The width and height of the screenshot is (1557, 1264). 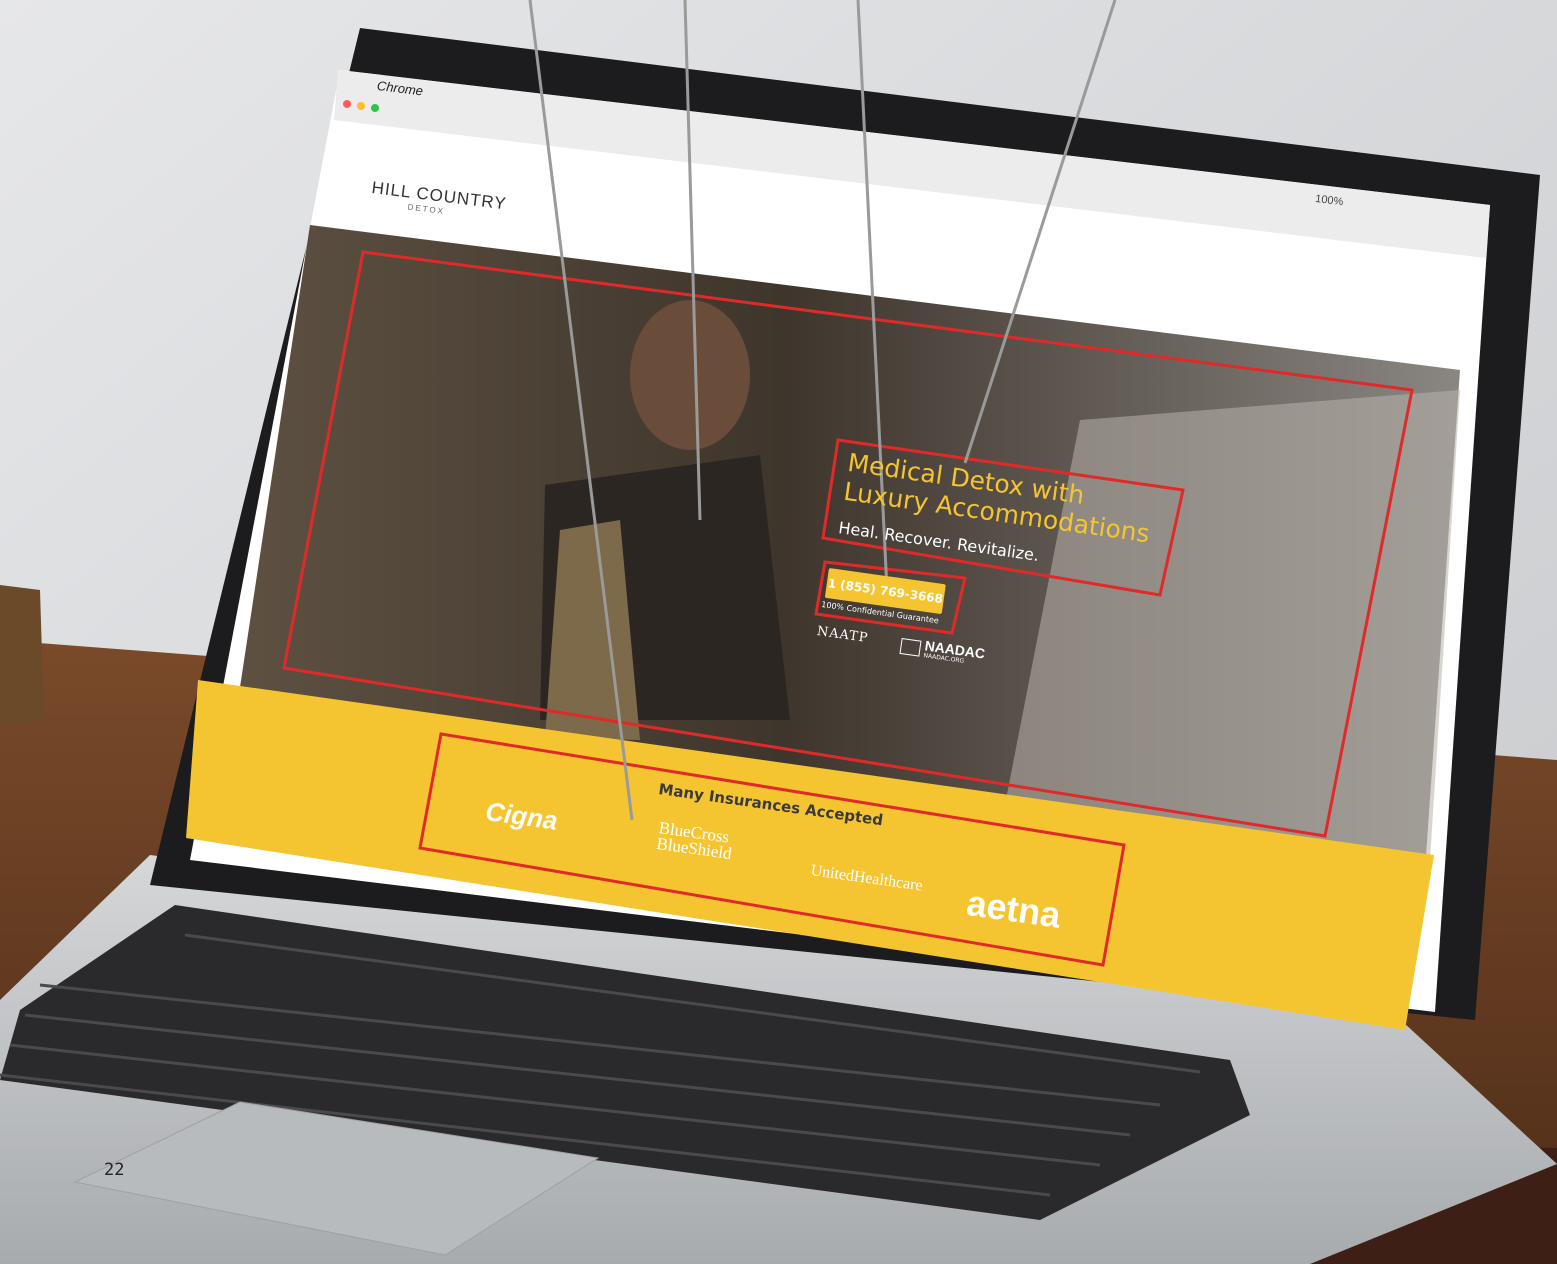 What do you see at coordinates (22, 655) in the screenshot?
I see `book` at bounding box center [22, 655].